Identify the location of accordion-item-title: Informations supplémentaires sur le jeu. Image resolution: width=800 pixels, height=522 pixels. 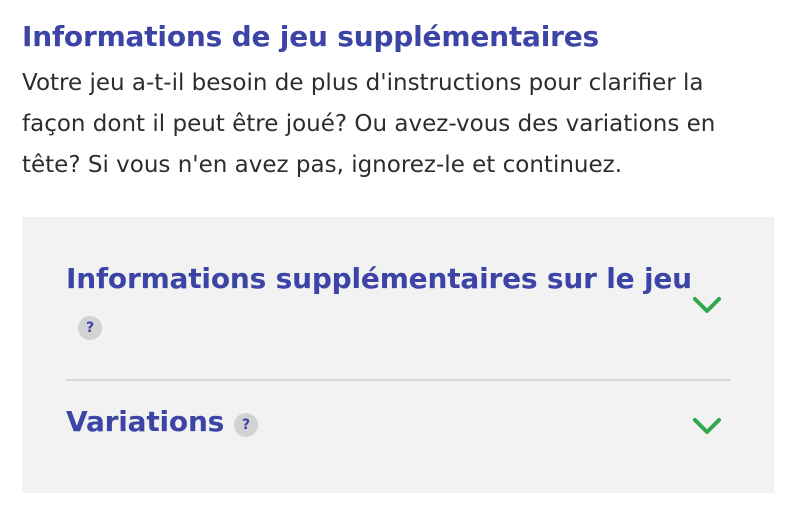
(379, 278).